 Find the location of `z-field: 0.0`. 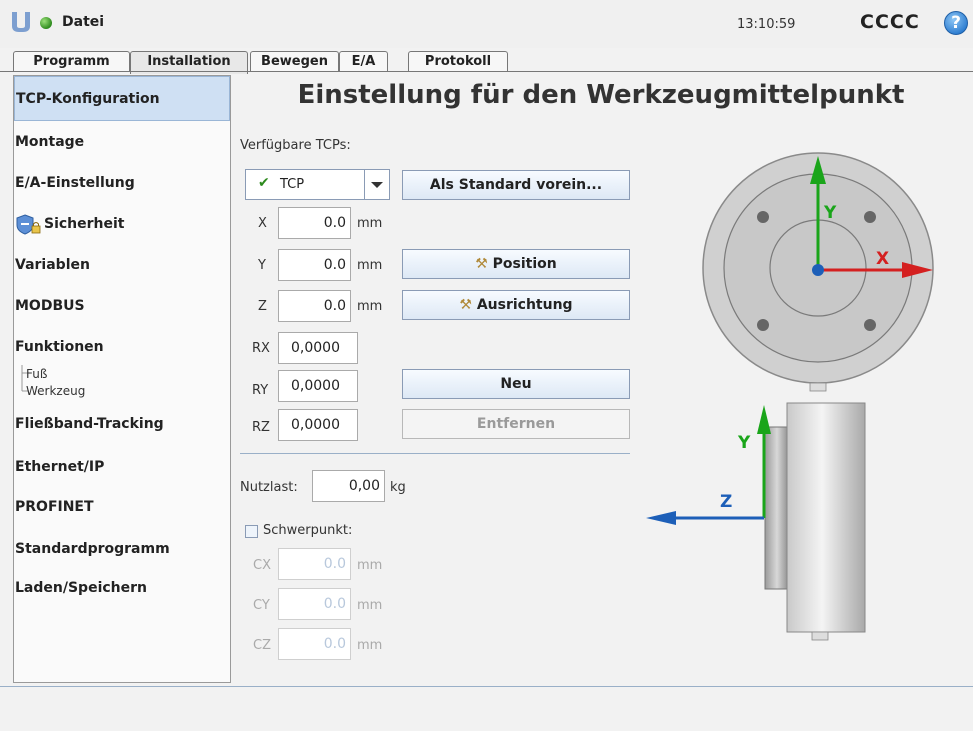

z-field: 0.0 is located at coordinates (314, 306).